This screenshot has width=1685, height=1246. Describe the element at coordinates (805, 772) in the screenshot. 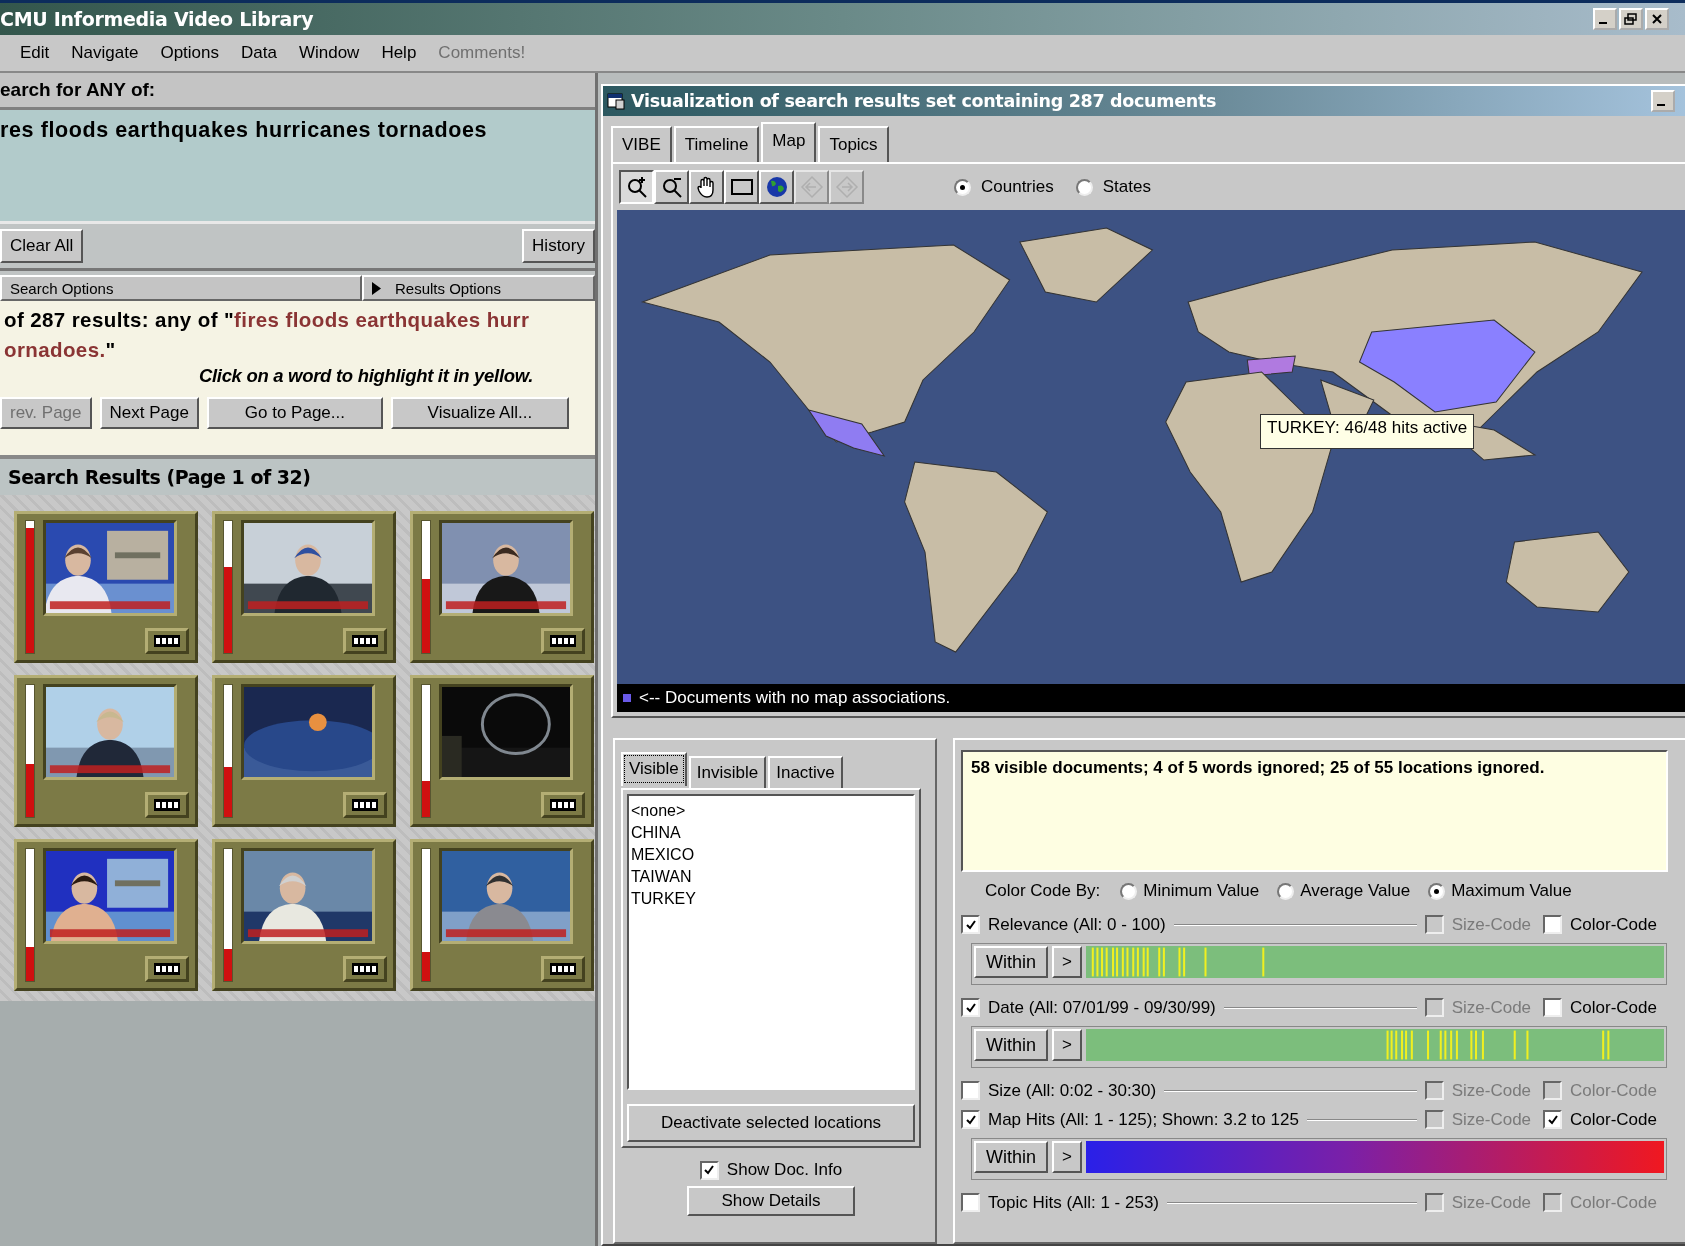

I see `tab: Inactive` at that location.